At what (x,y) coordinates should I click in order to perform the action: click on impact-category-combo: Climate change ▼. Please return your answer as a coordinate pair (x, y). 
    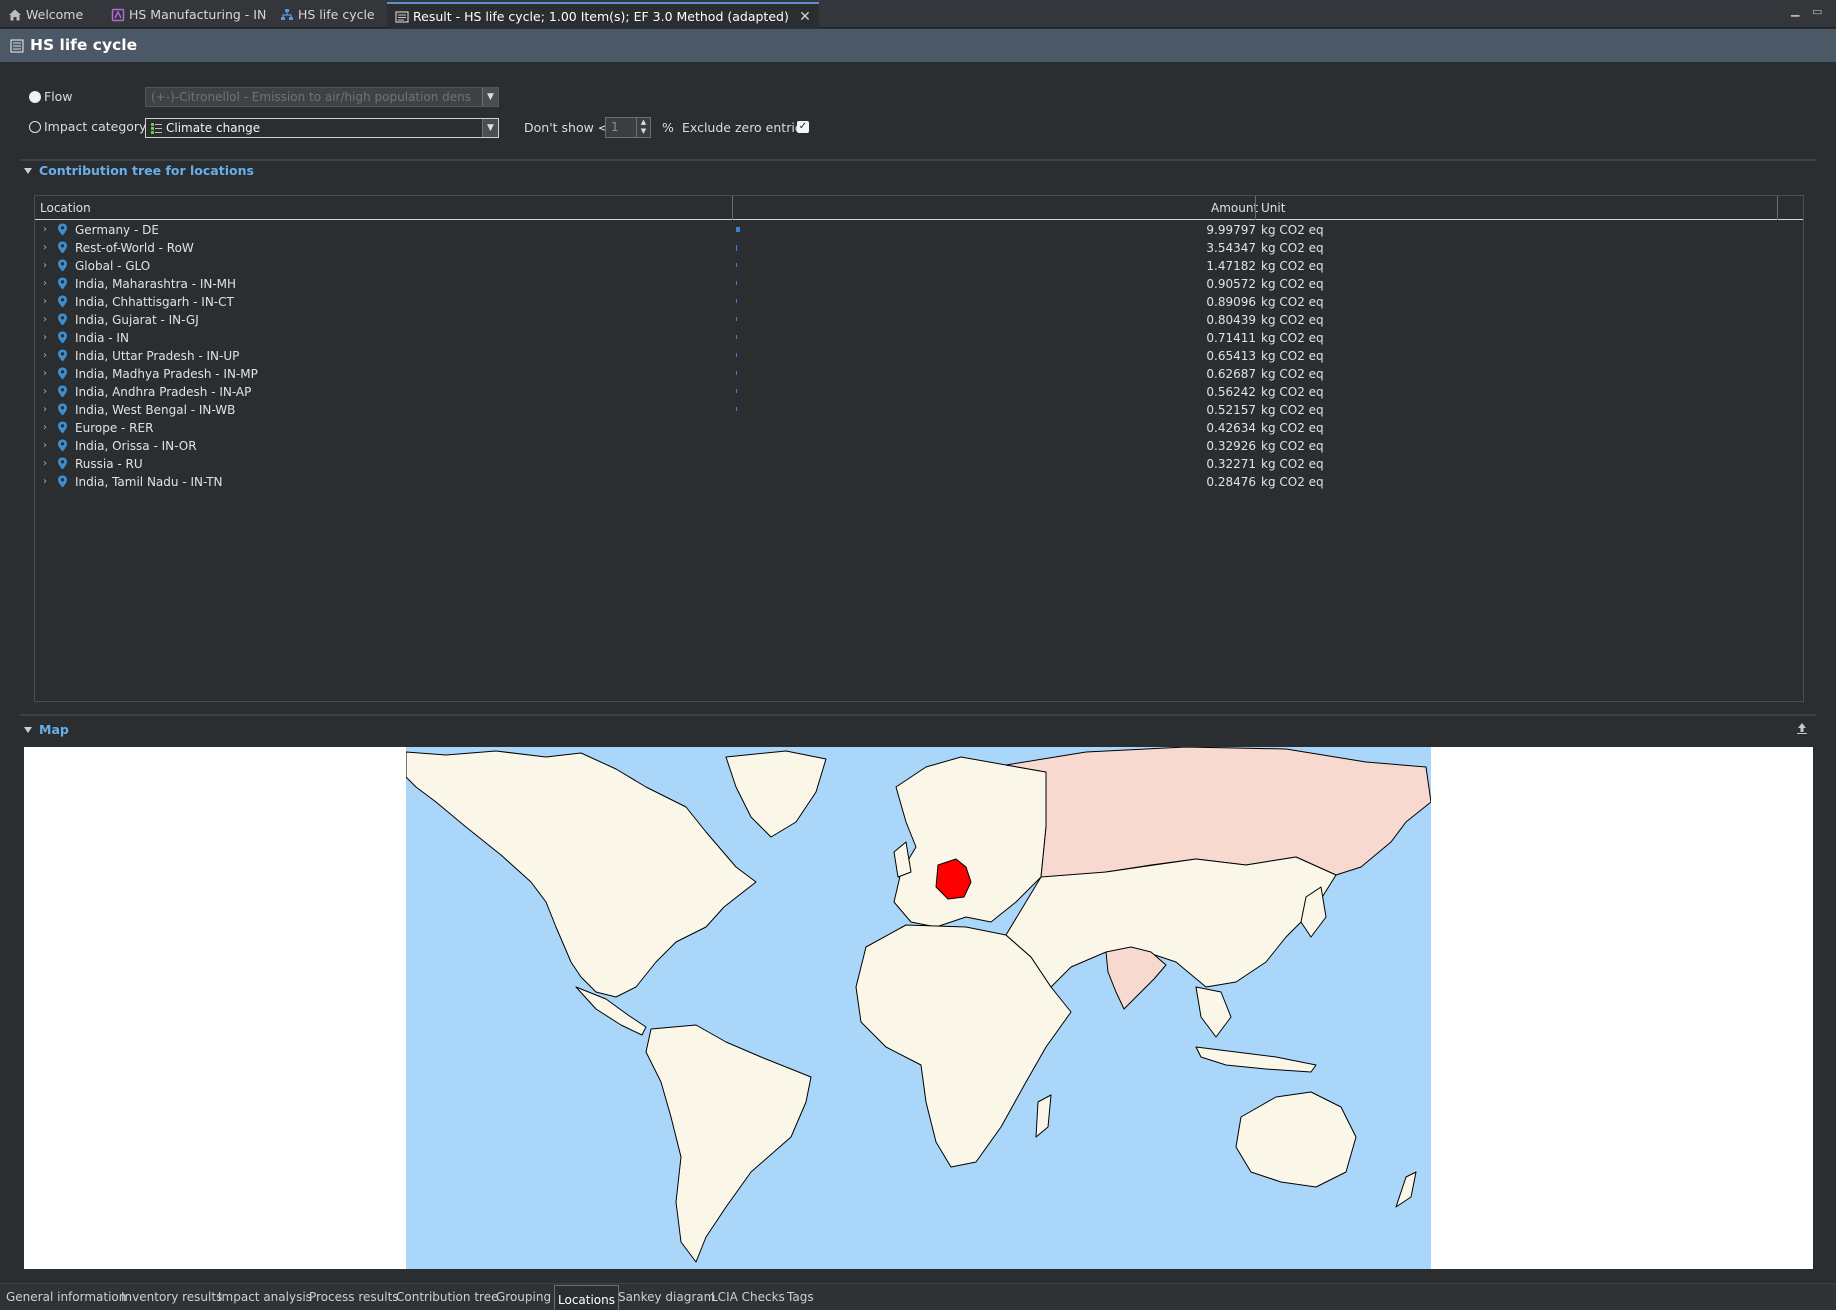
    Looking at the image, I should click on (322, 128).